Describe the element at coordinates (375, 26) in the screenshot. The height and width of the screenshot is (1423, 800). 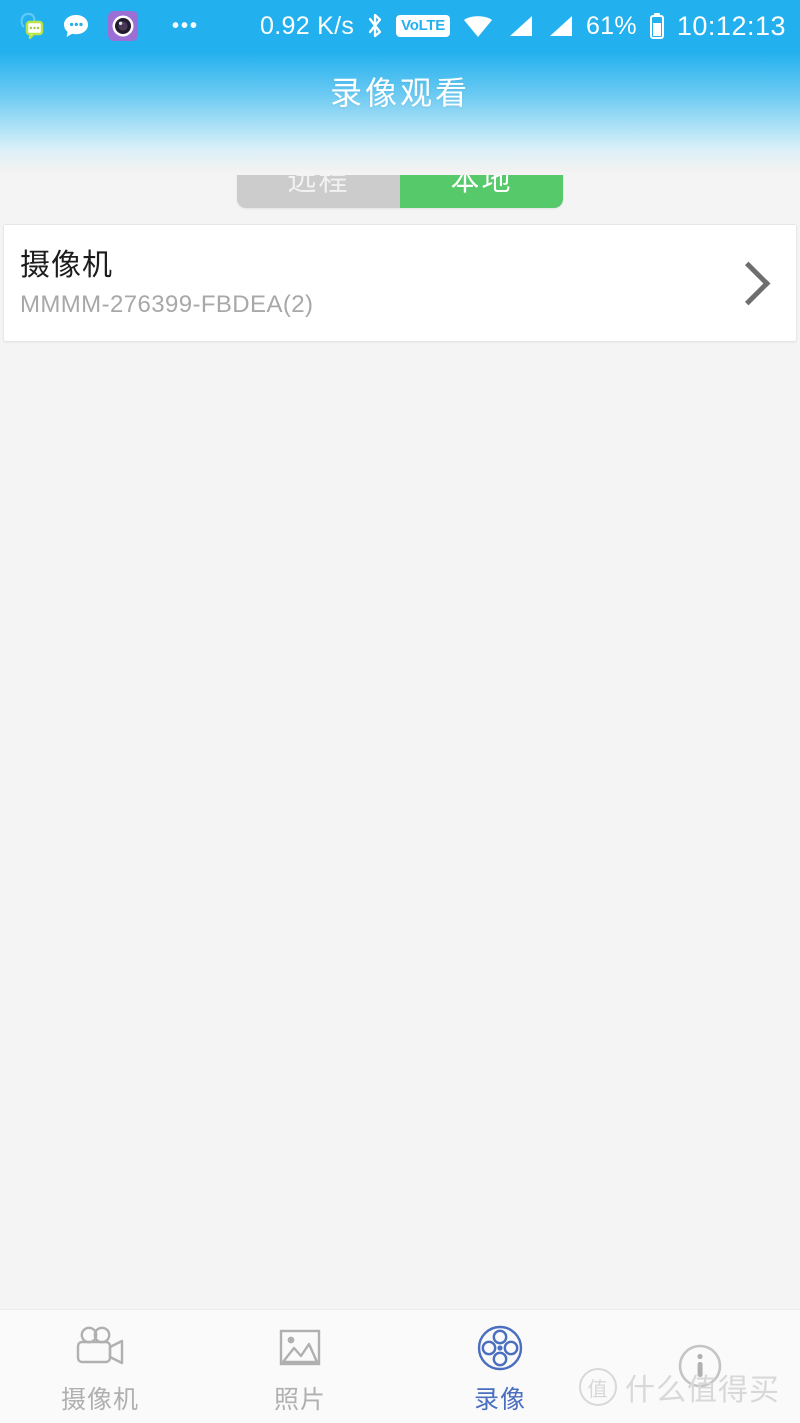
I see `bluetooth-icon` at that location.